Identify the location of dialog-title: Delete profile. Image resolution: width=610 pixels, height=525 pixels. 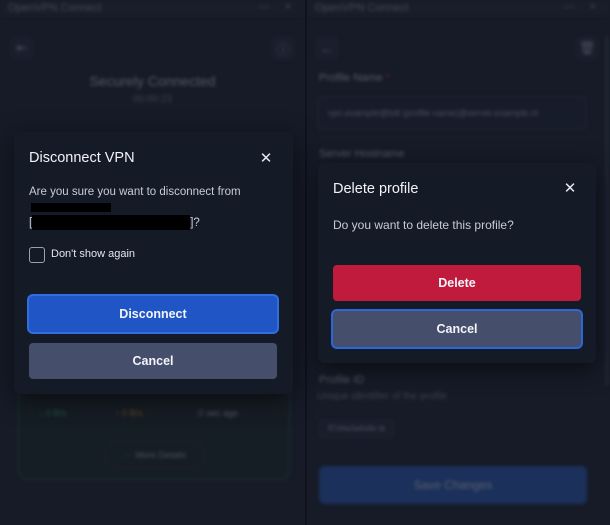
(376, 189).